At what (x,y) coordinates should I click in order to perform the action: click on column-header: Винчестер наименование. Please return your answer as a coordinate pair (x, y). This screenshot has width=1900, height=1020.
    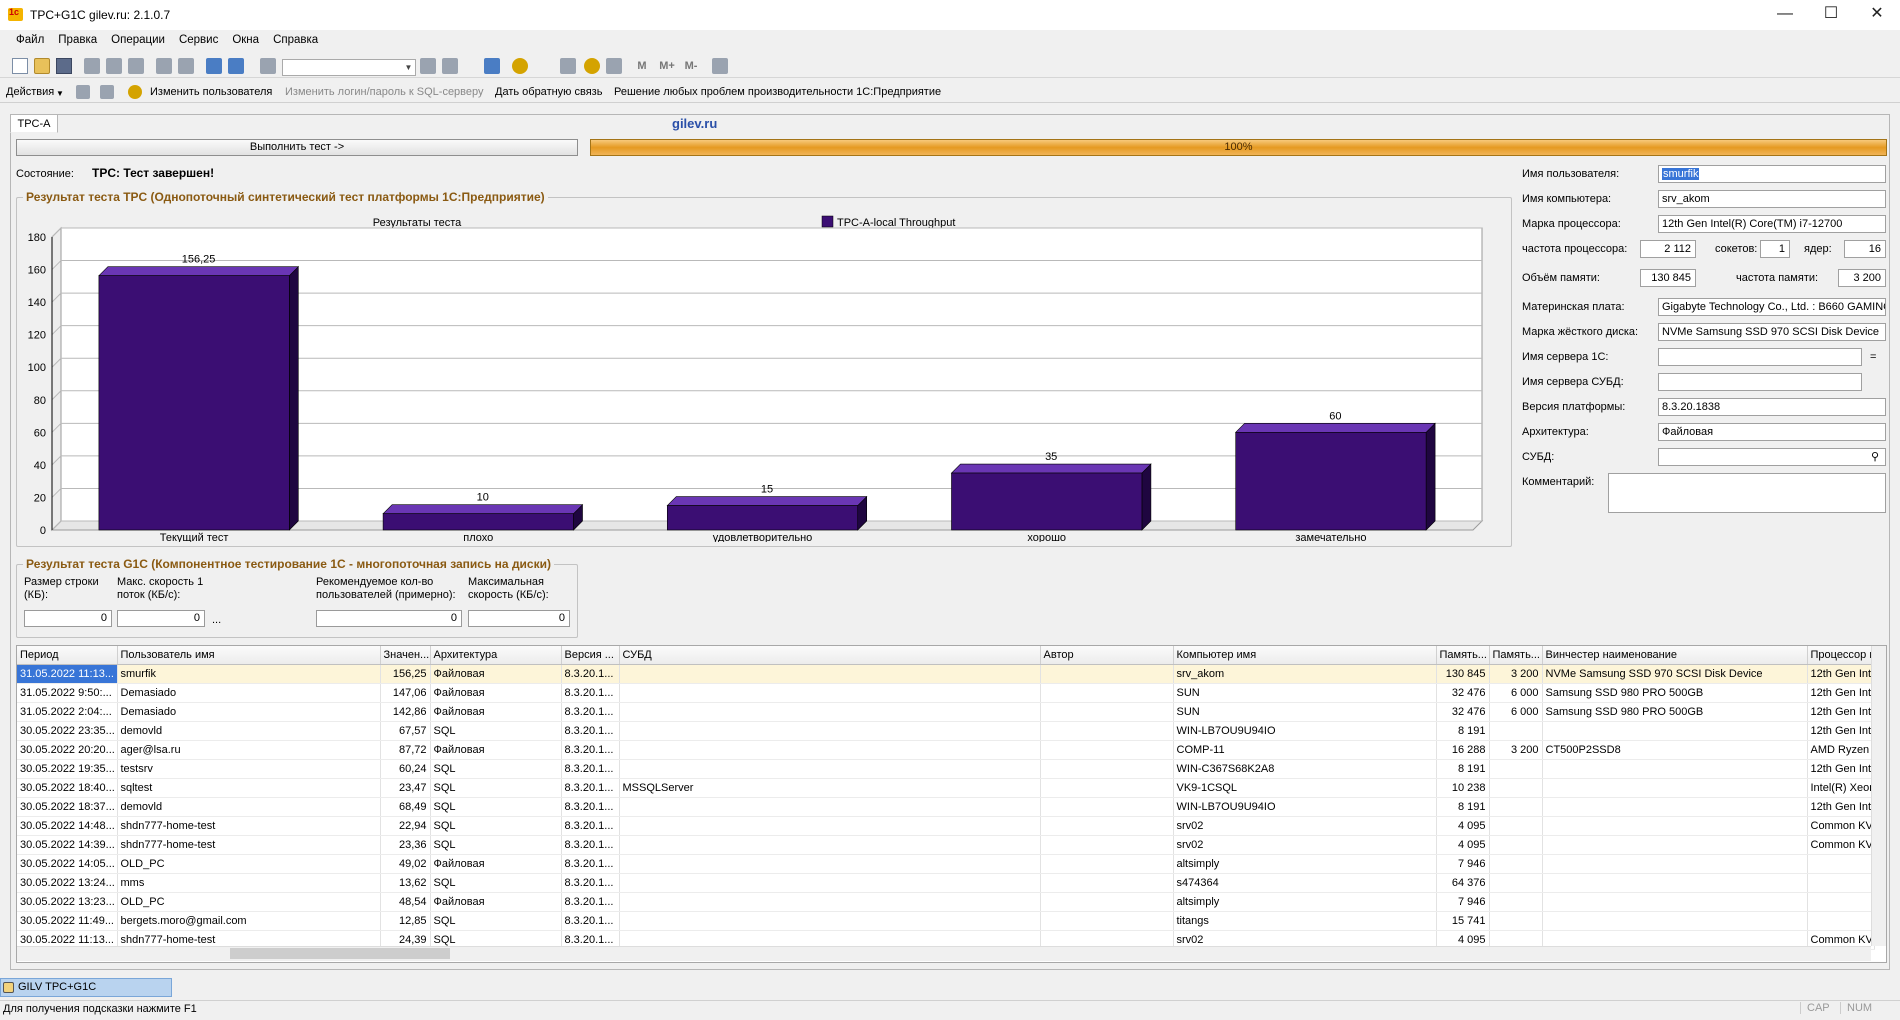
    Looking at the image, I should click on (1675, 655).